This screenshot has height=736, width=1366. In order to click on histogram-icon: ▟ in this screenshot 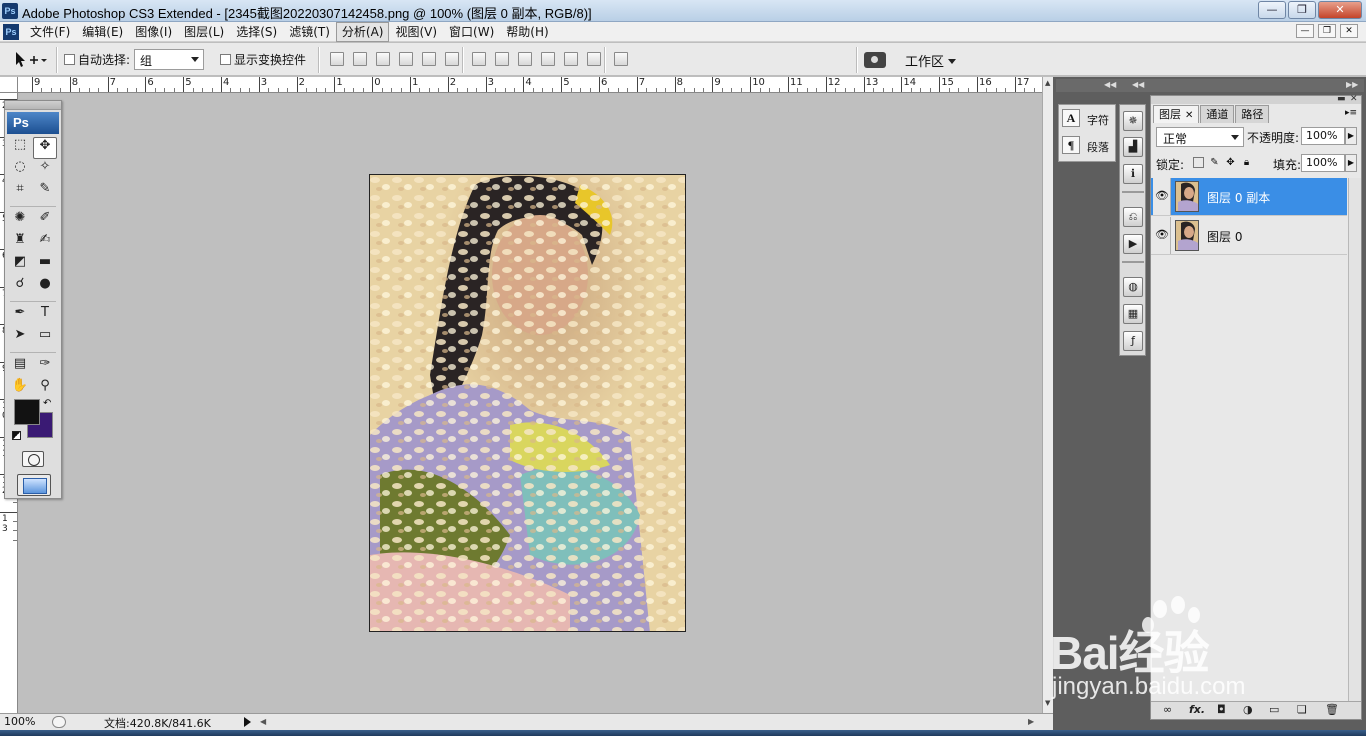, I will do `click(1133, 147)`.